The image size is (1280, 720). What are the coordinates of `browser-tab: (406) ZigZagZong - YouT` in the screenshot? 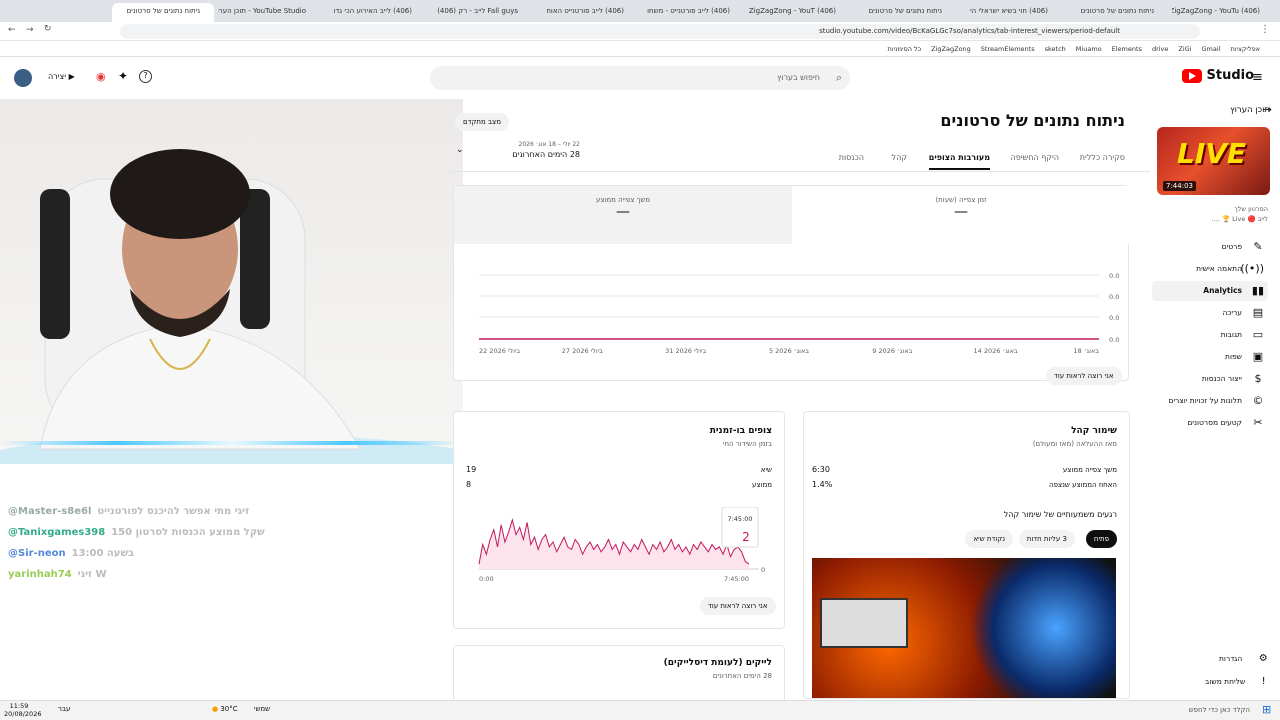 It's located at (799, 11).